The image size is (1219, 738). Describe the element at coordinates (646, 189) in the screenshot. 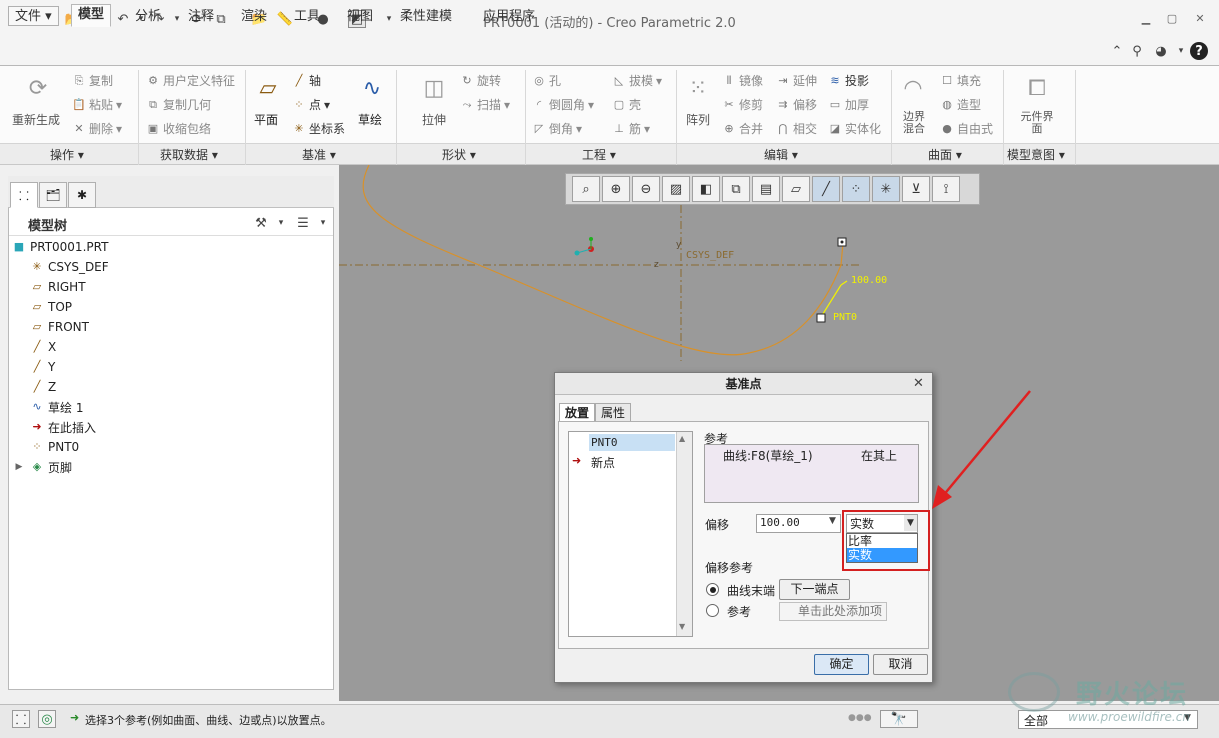

I see `zoom-out-icon: ⊖` at that location.